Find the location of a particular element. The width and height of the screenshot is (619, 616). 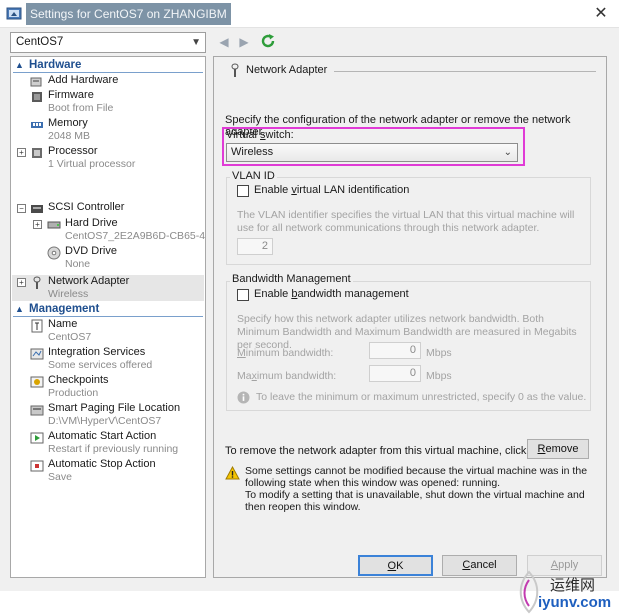

processor-icon is located at coordinates (37, 153).